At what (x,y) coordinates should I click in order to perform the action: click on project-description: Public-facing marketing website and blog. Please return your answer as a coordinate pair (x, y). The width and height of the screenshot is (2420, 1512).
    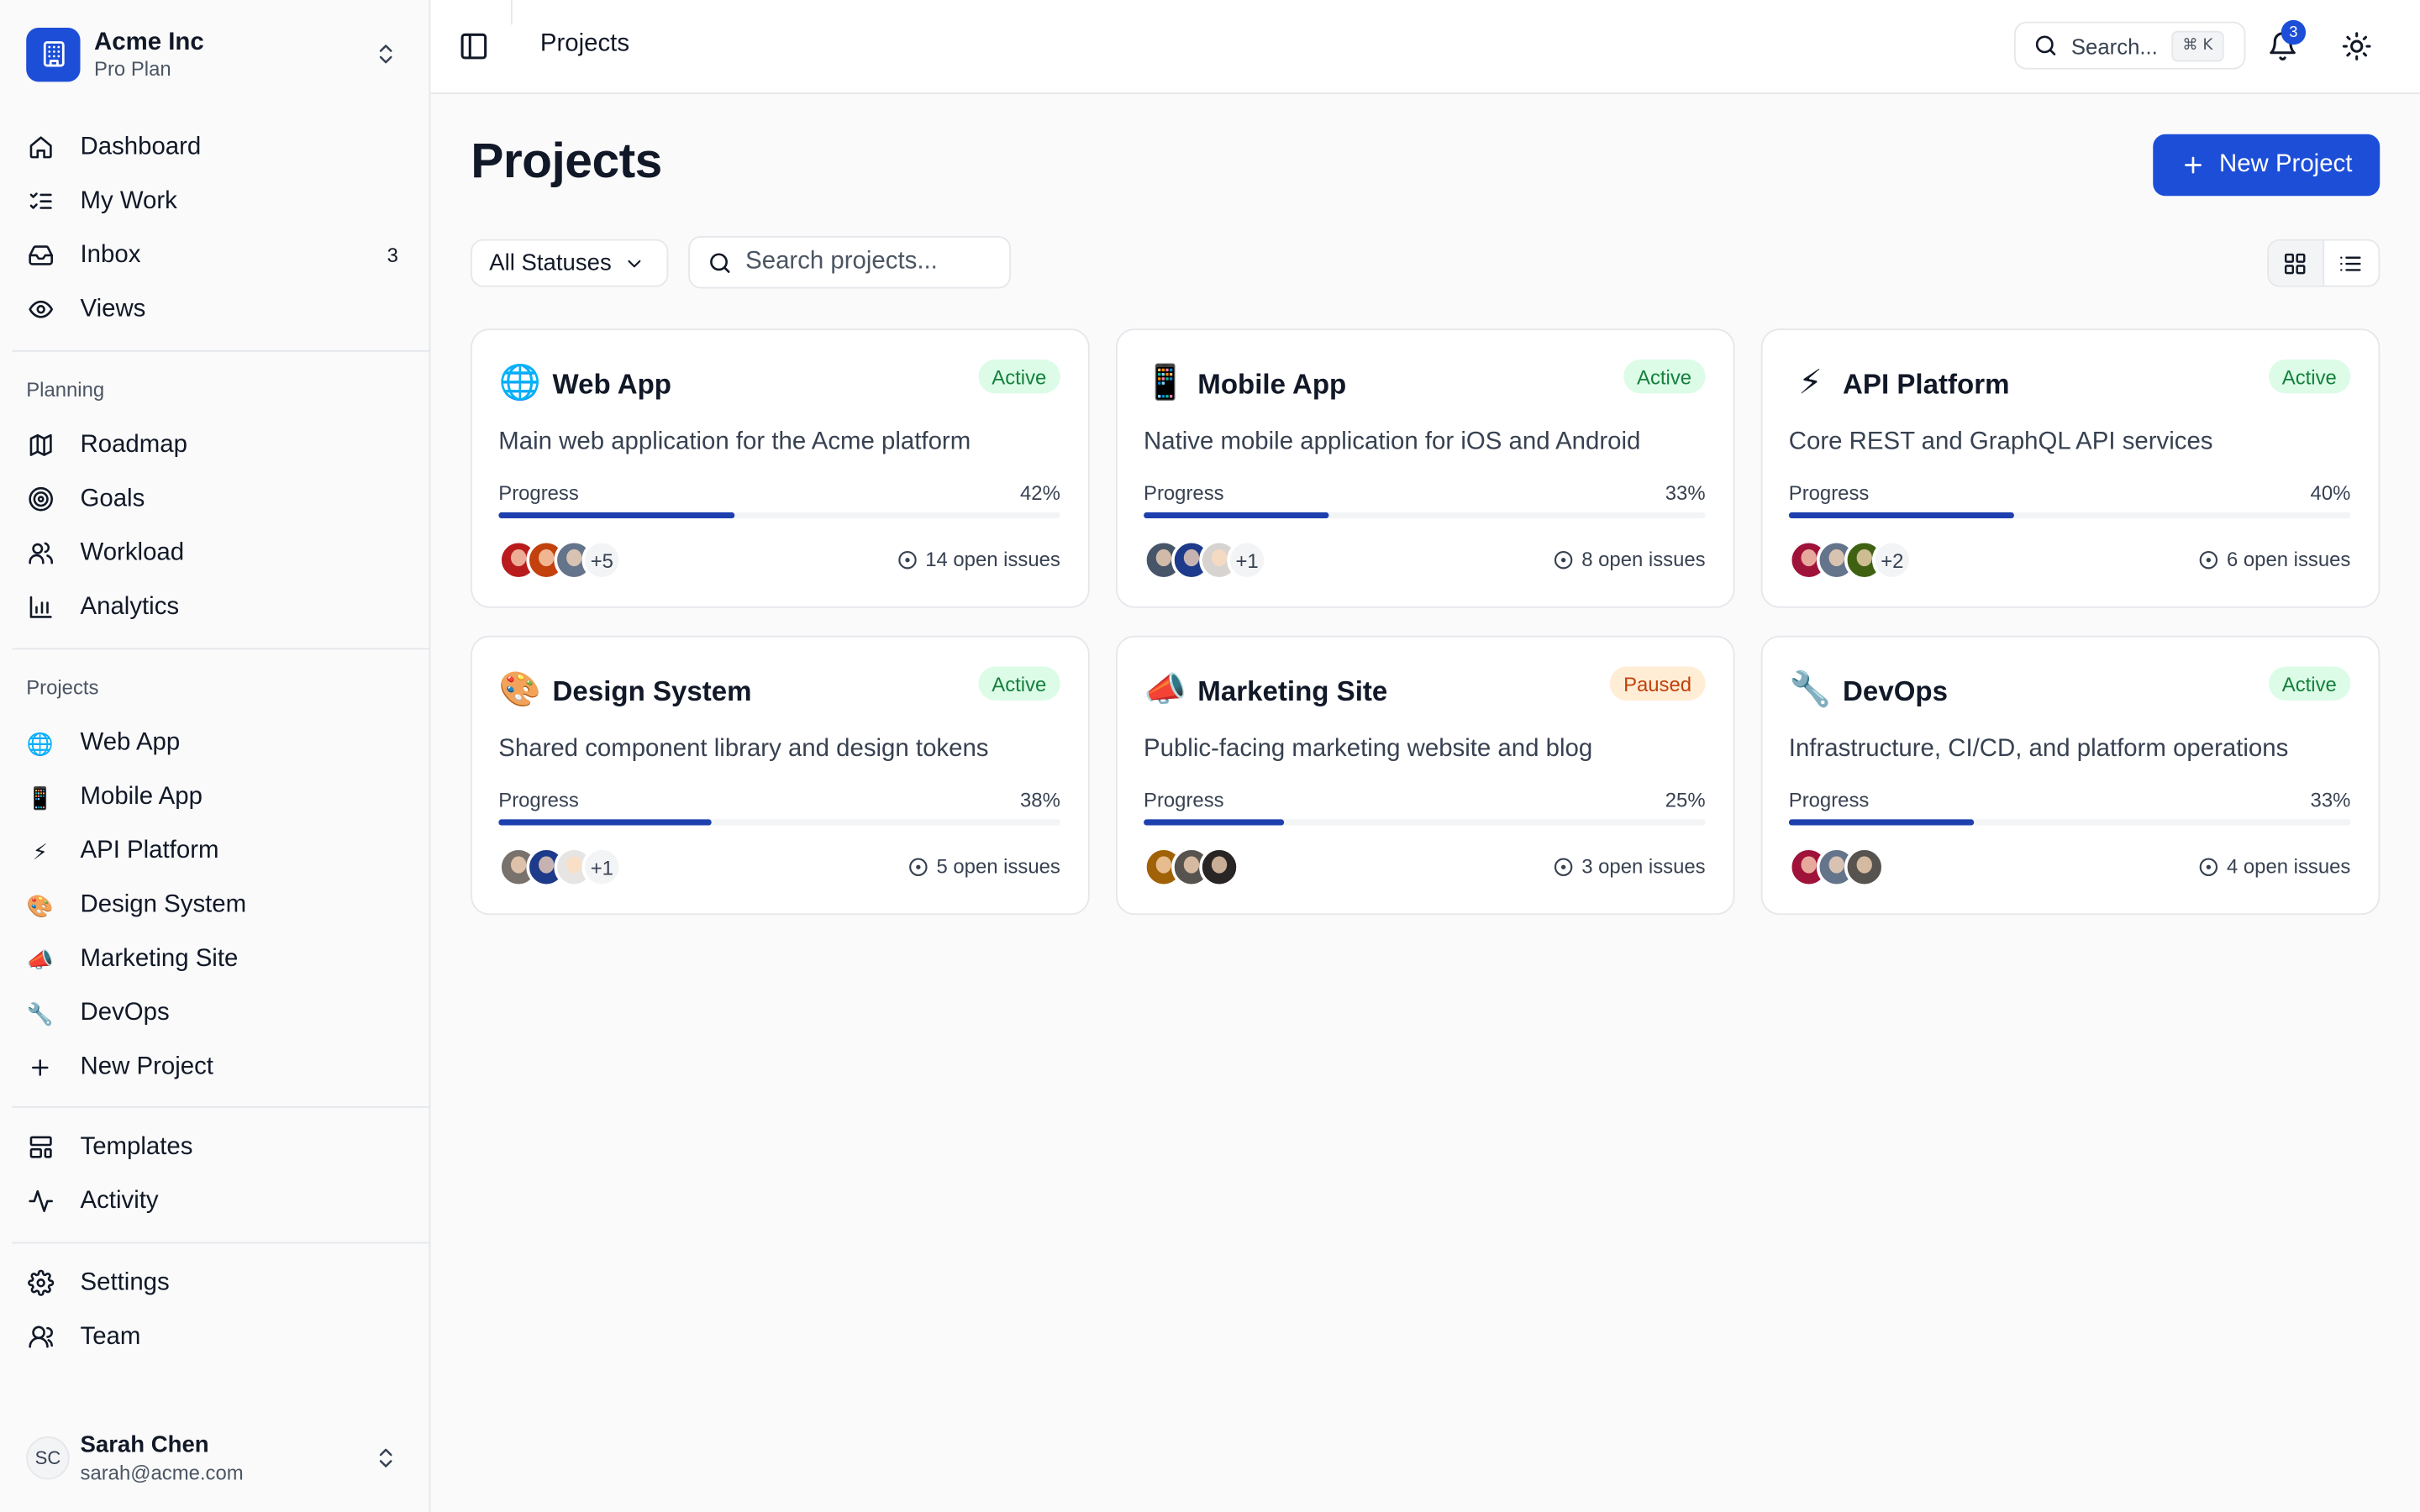
    Looking at the image, I should click on (1368, 749).